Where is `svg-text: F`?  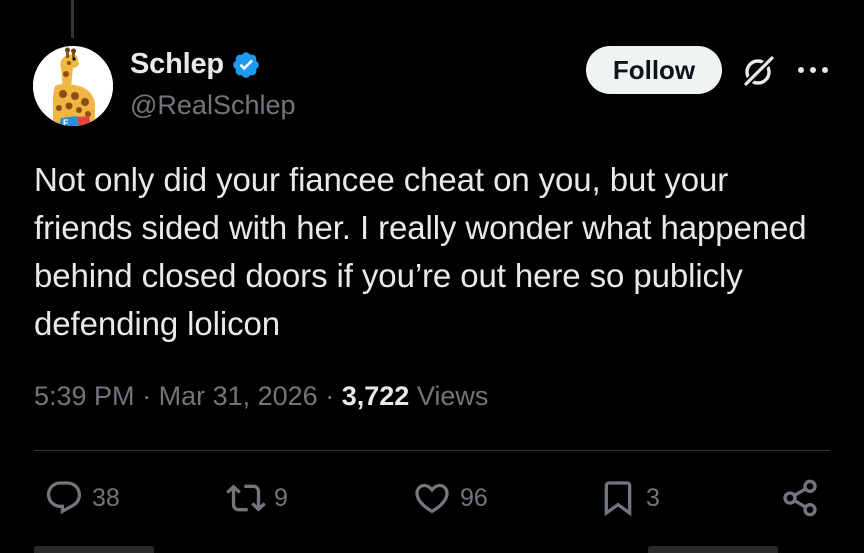 svg-text: F is located at coordinates (66, 122).